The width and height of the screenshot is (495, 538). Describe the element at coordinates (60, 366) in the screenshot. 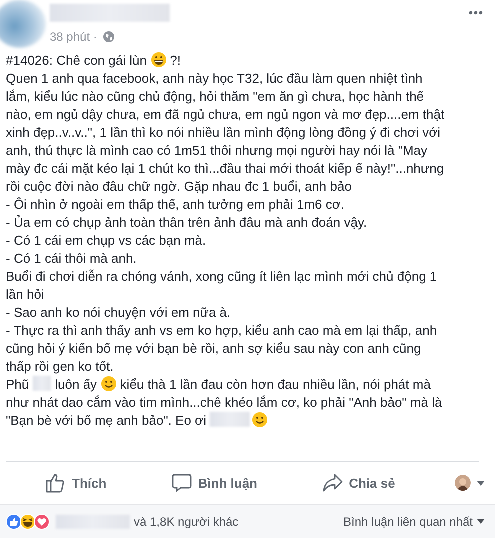

I see `post-text: thấp rồi gen ko tốt.` at that location.